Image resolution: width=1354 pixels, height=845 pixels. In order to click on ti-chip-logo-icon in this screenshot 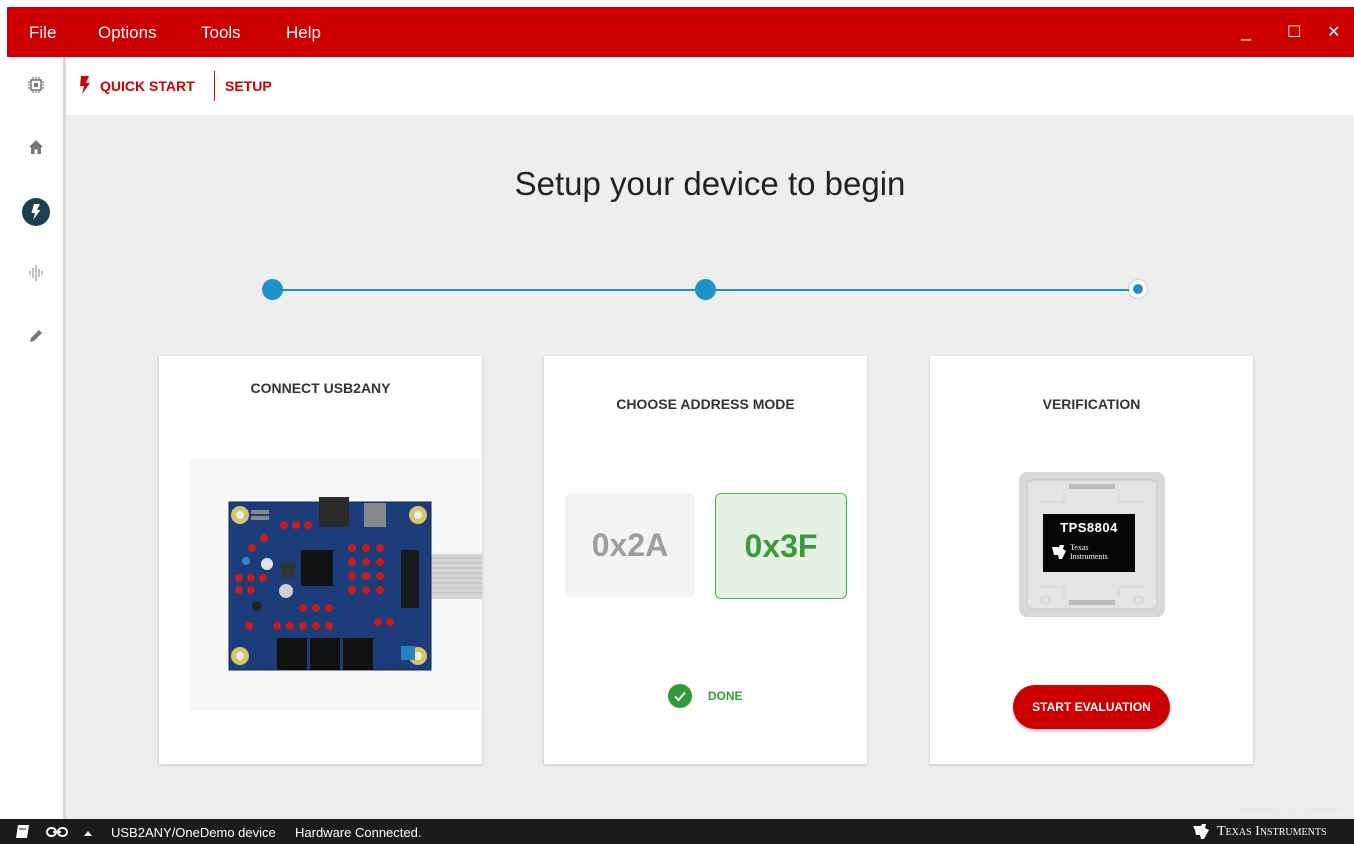, I will do `click(1059, 554)`.